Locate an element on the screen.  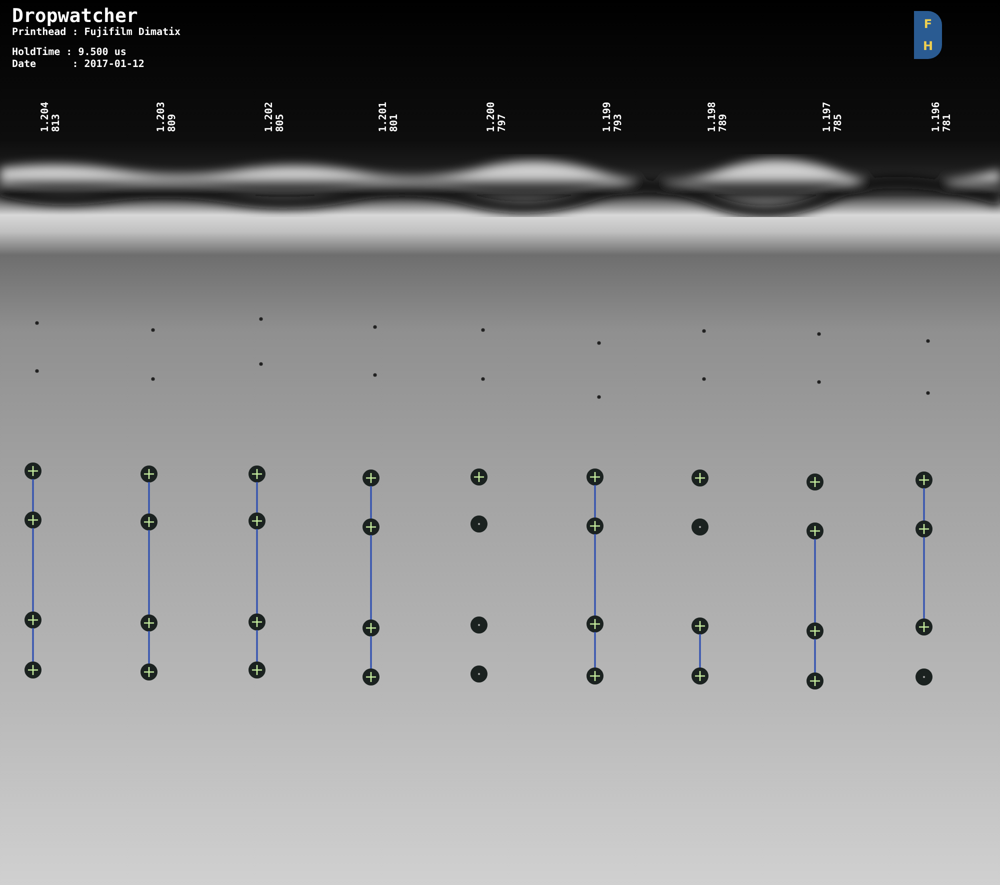
voltage-label: 1.204 is located at coordinates (45, 117).